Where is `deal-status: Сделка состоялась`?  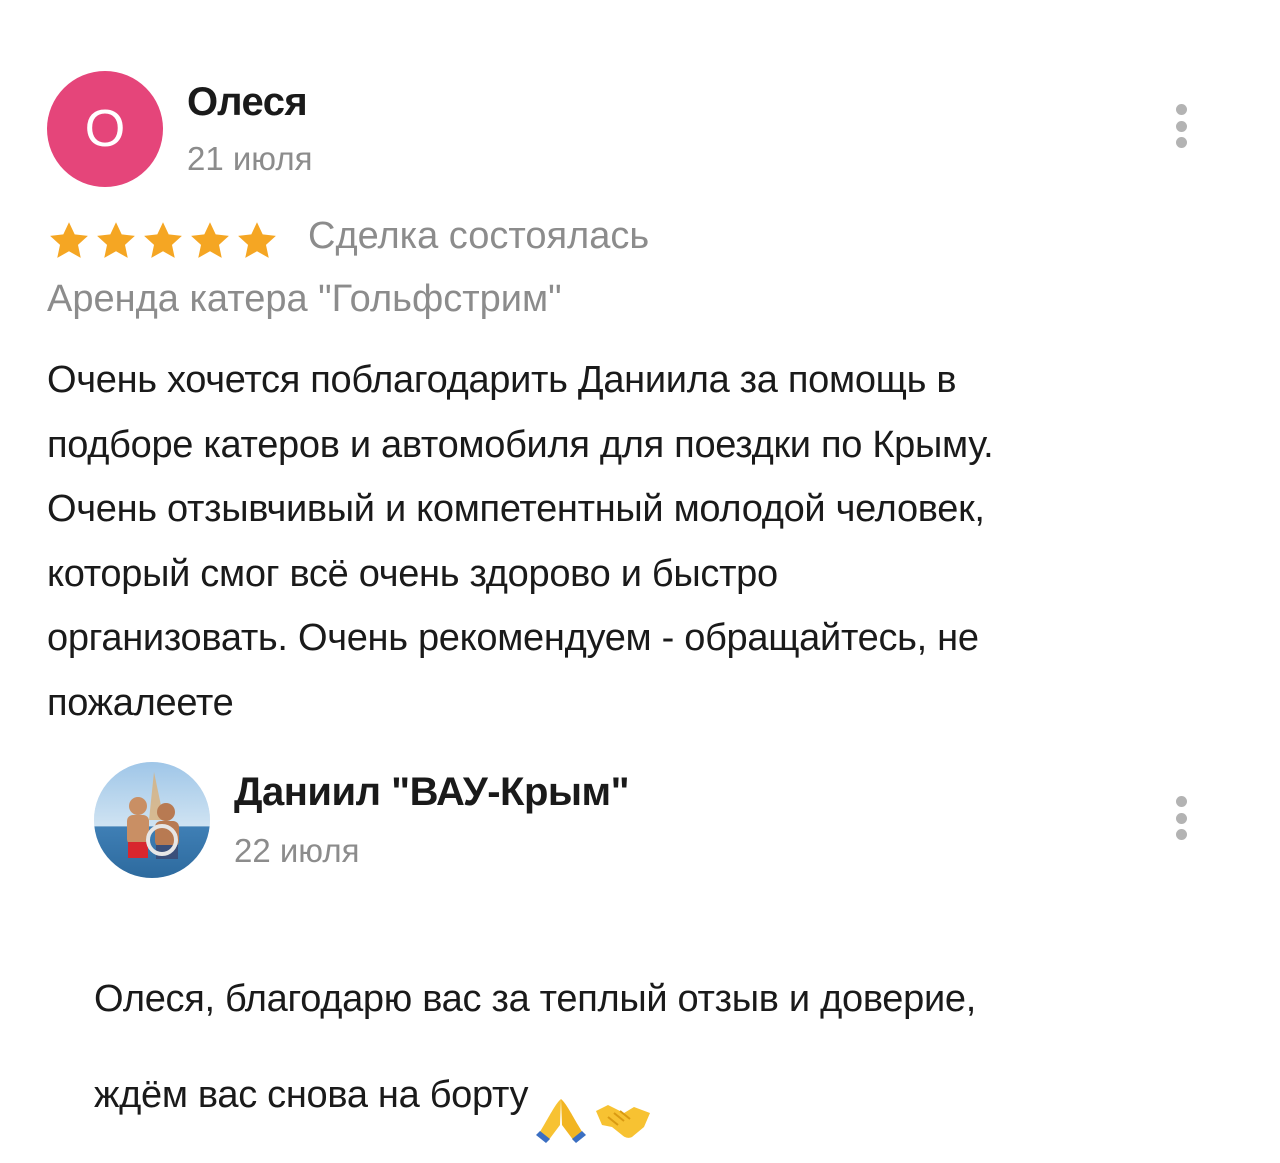
deal-status: Сделка состоялась is located at coordinates (479, 236).